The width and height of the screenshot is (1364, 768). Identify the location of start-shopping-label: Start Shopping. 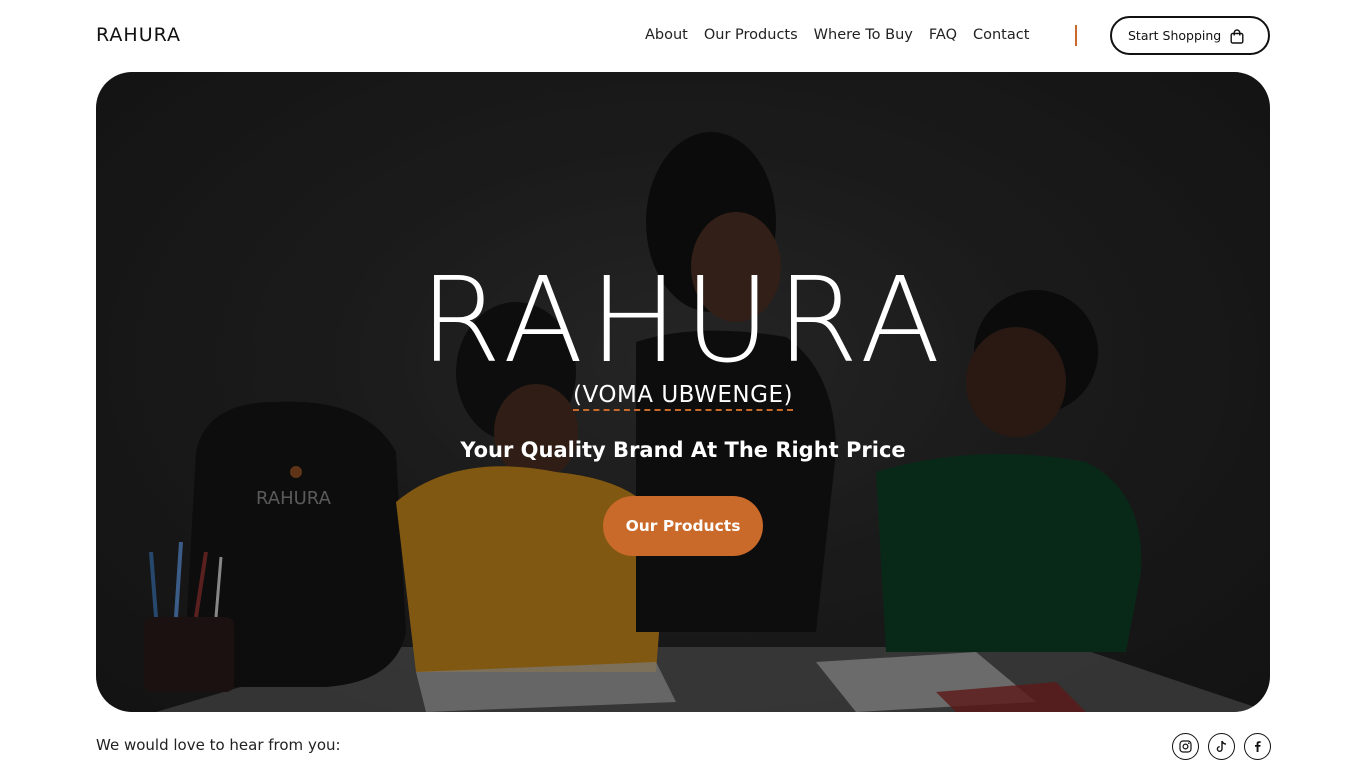
(1175, 35).